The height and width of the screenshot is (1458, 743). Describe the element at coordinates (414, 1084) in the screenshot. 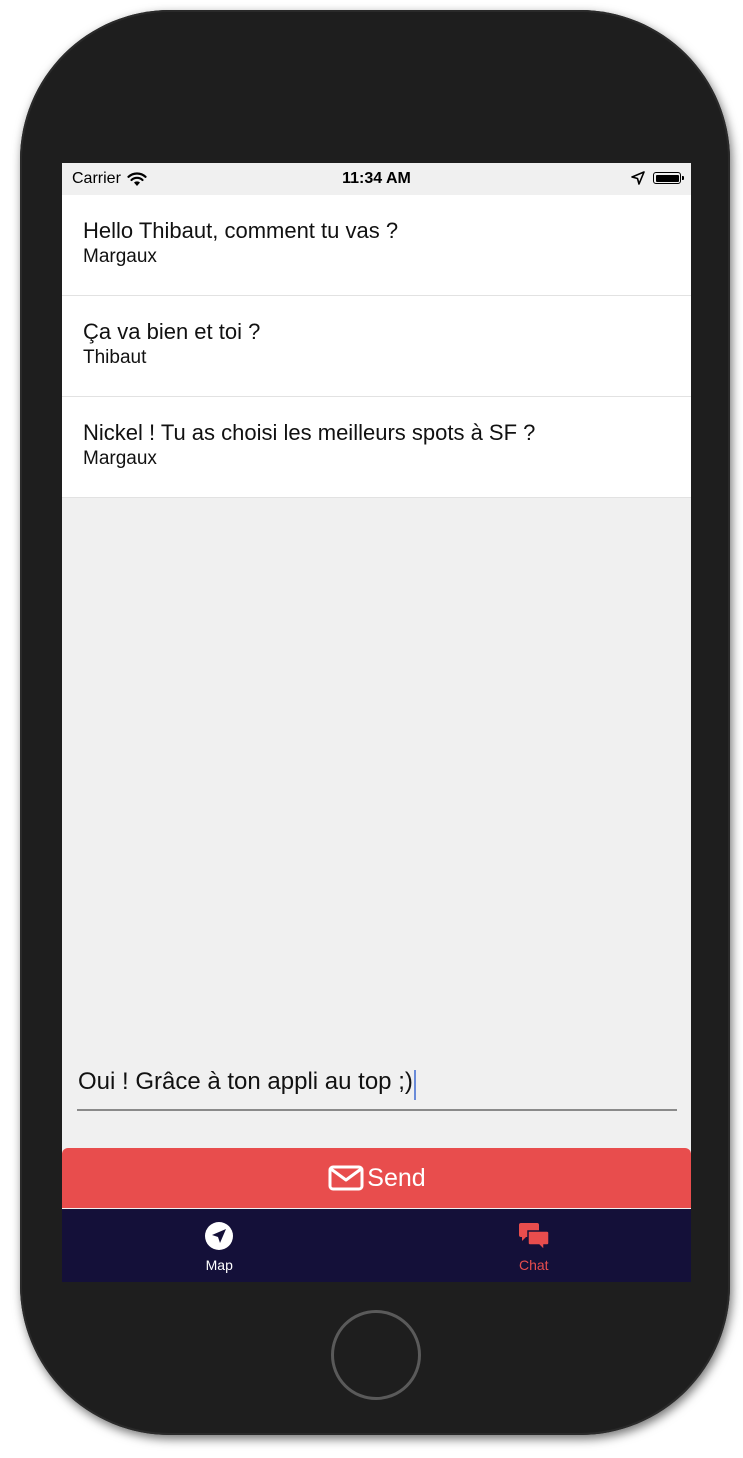

I see `text-caret` at that location.